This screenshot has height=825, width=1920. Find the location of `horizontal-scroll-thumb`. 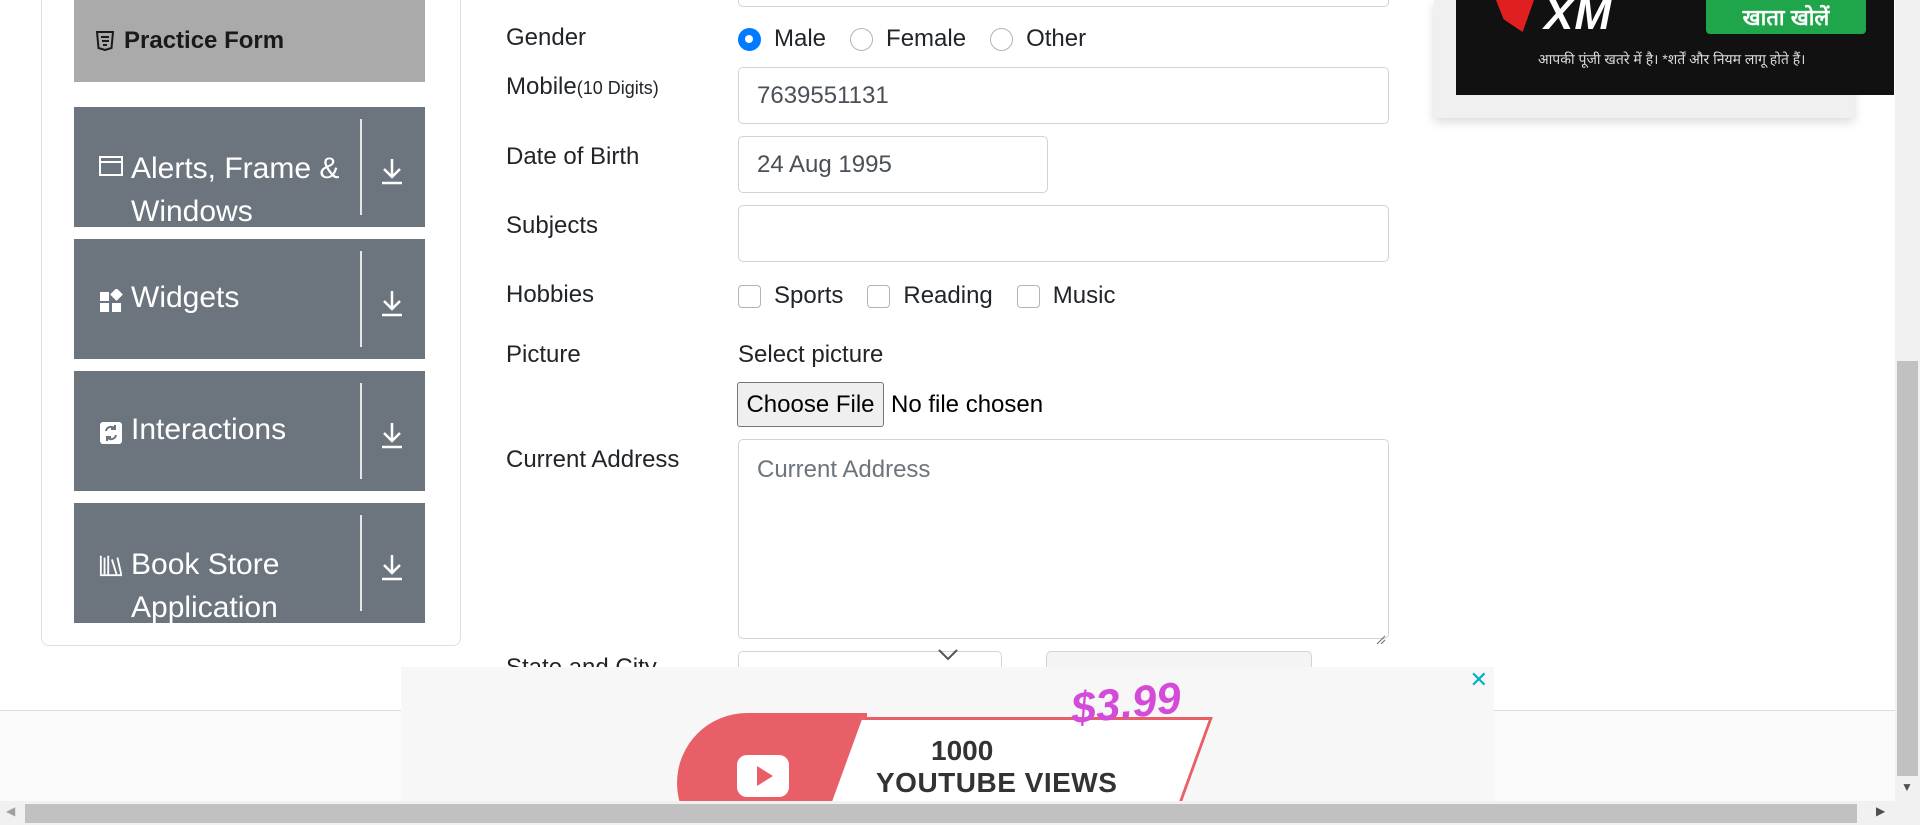

horizontal-scroll-thumb is located at coordinates (941, 813).